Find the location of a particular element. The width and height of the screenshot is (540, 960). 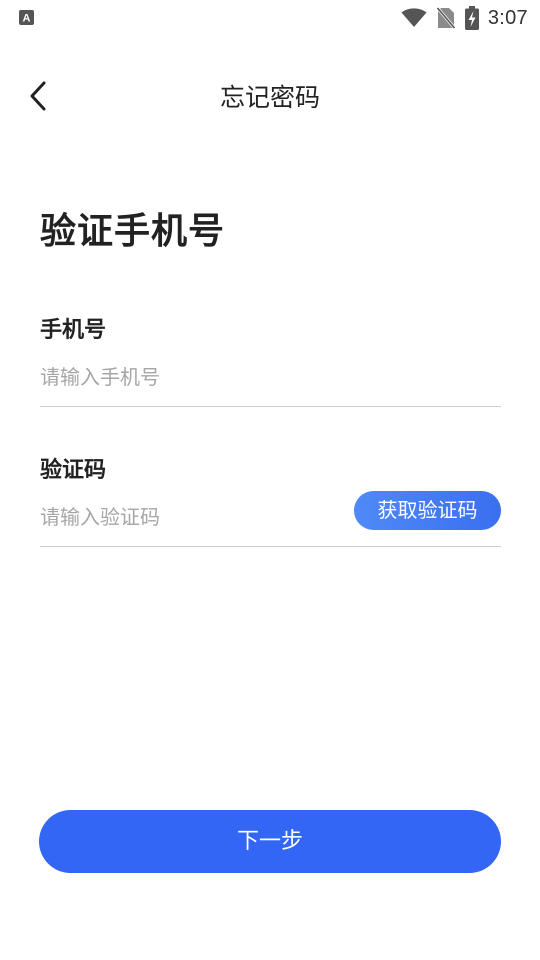

status-bar: A 3:07 is located at coordinates (270, 18).